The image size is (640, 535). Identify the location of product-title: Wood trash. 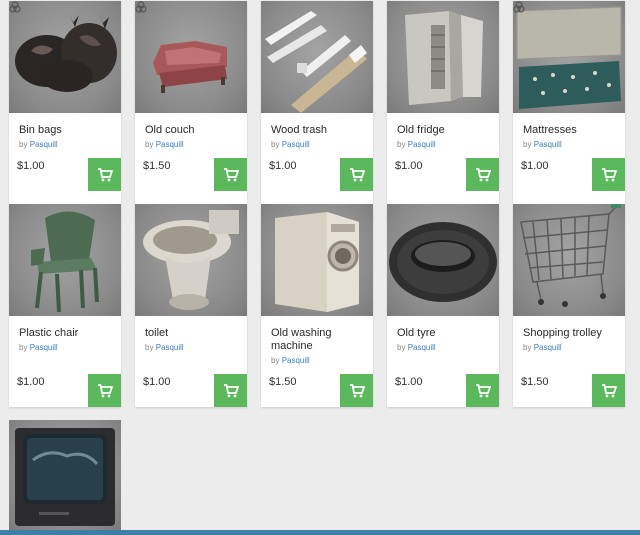
(319, 130).